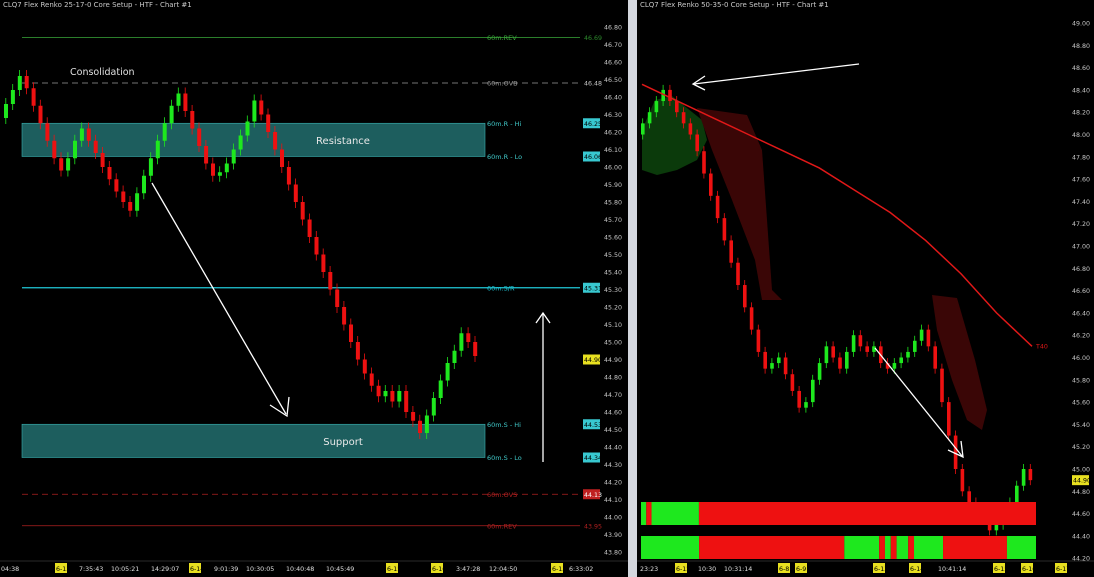 Image resolution: width=1094 pixels, height=577 pixels. I want to click on time-axis-label: 10:40:48, so click(300, 569).